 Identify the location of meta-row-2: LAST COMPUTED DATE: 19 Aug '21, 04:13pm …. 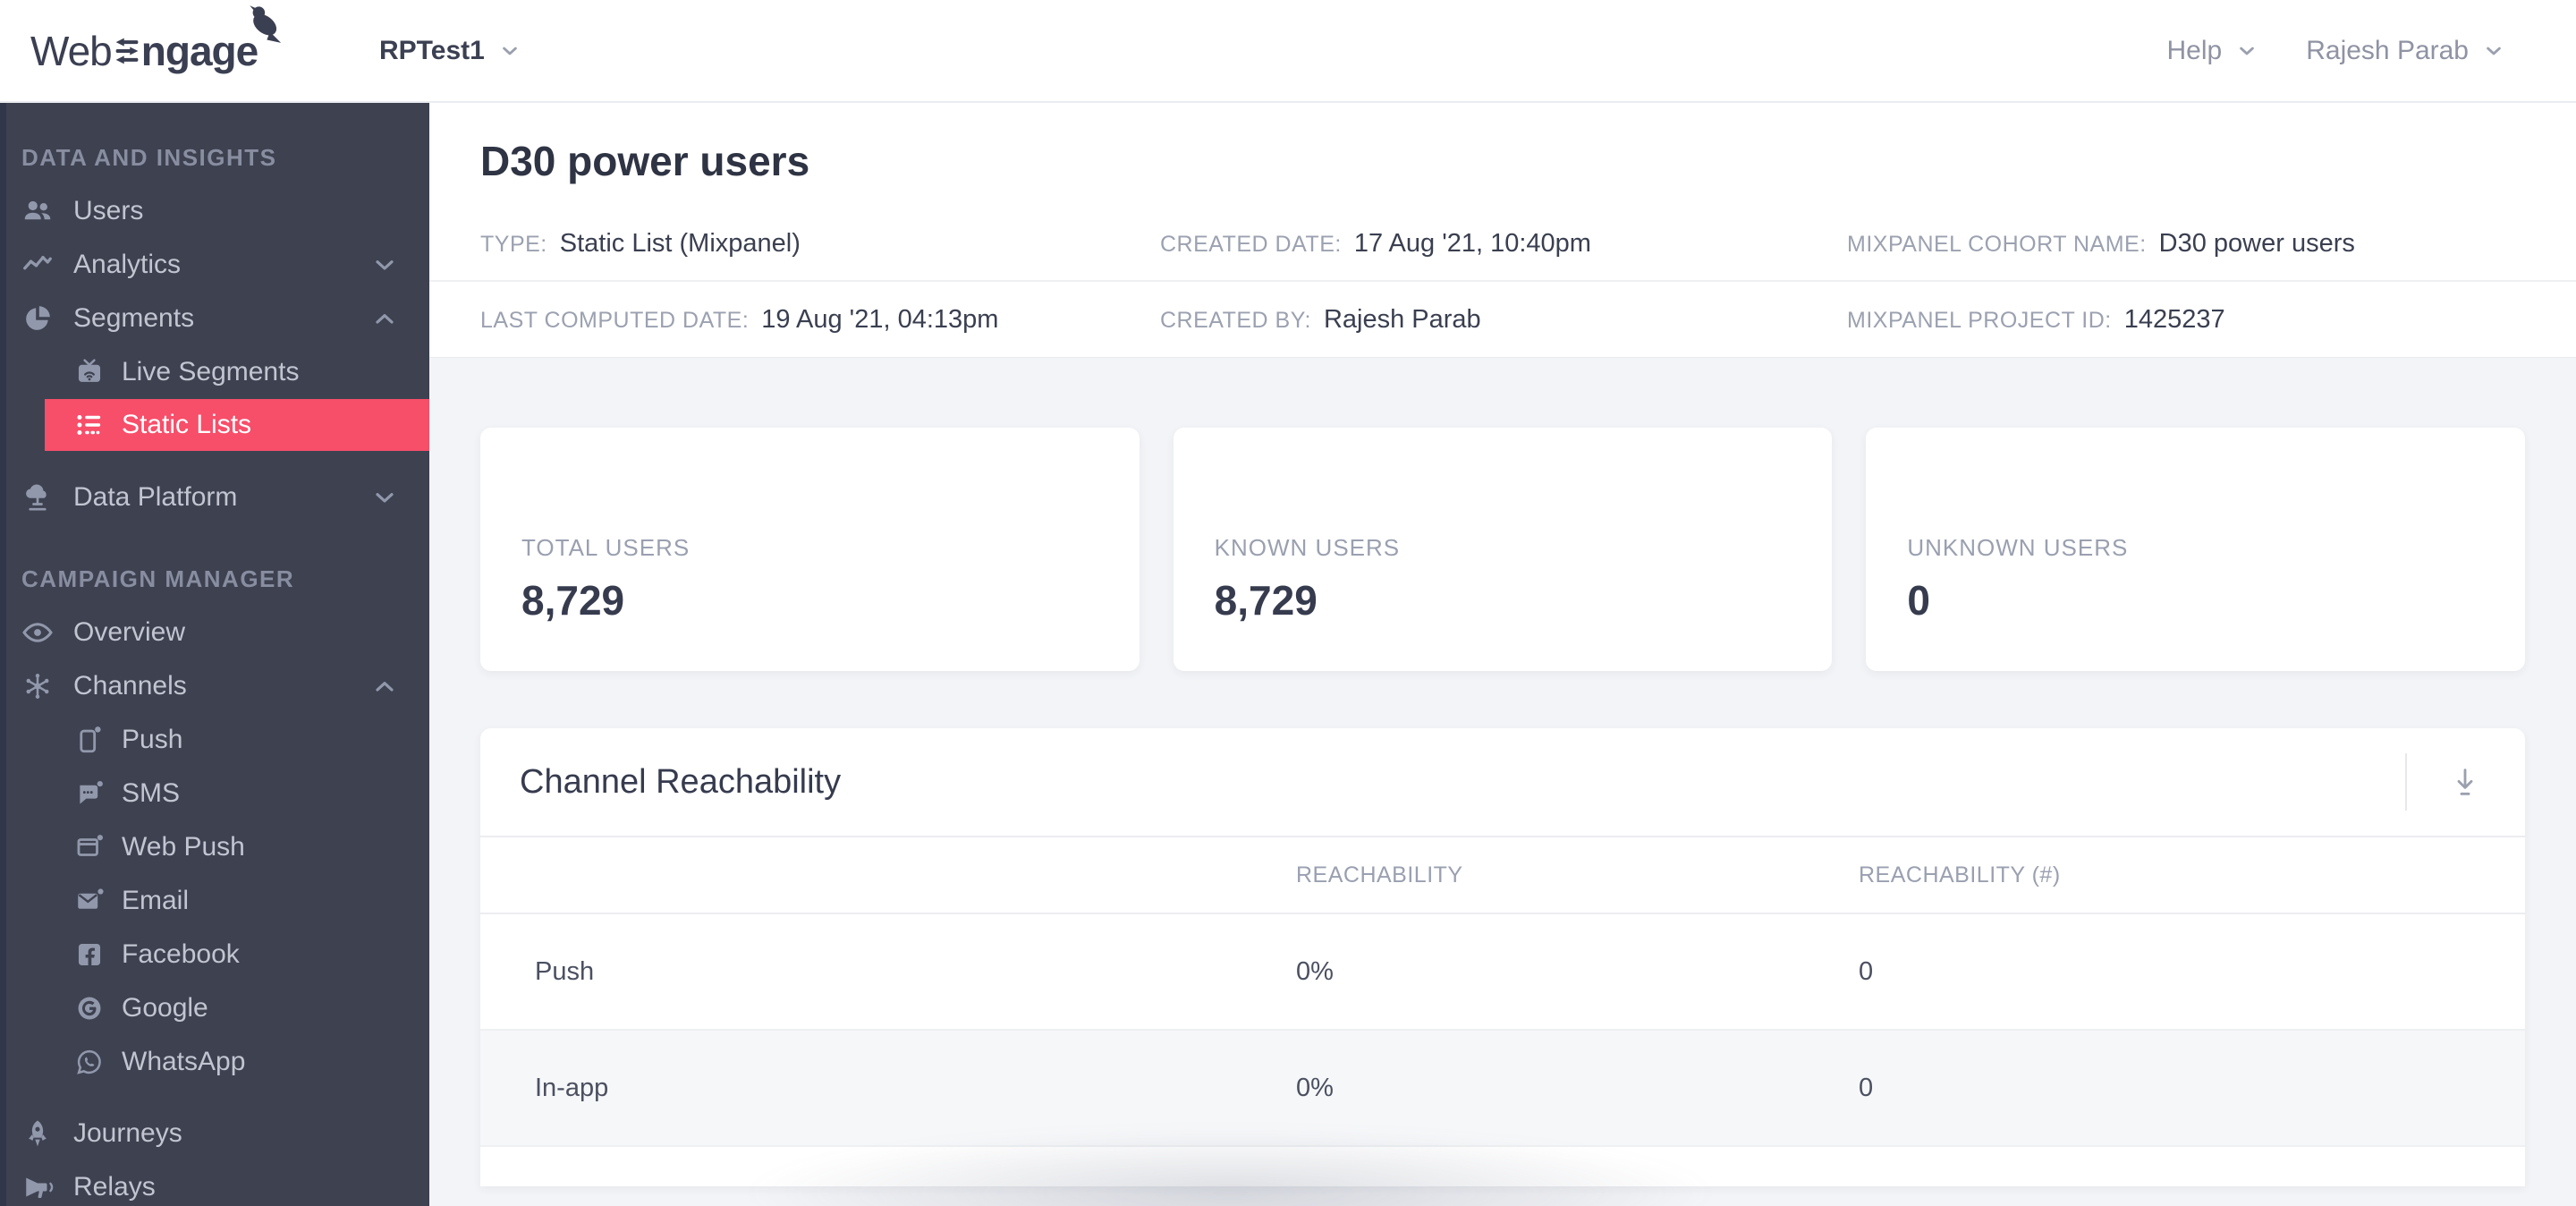
(1502, 319).